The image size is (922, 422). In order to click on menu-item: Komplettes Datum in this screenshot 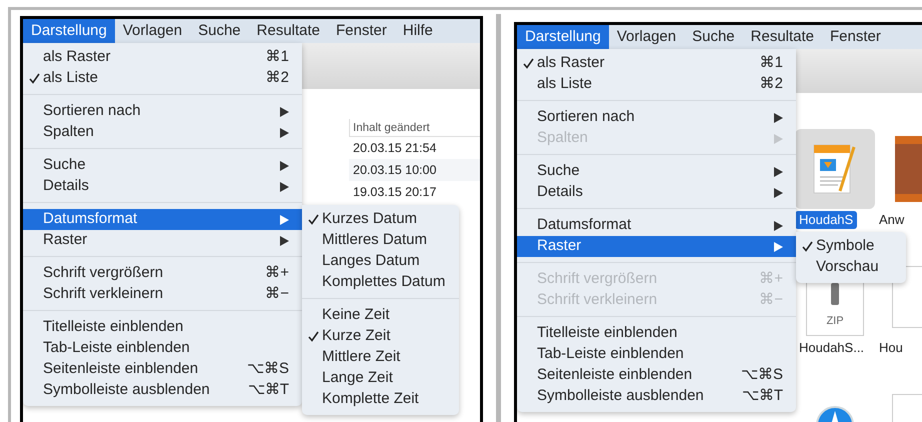, I will do `click(381, 282)`.